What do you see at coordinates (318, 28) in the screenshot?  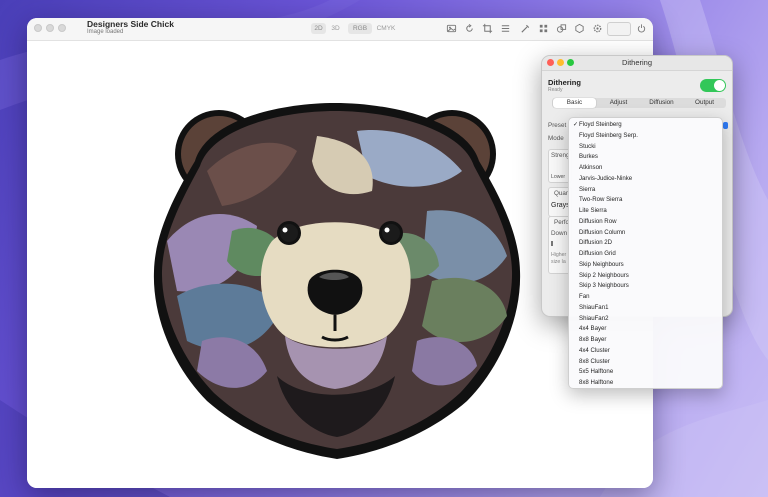 I see `view-mode-2d: 2D` at bounding box center [318, 28].